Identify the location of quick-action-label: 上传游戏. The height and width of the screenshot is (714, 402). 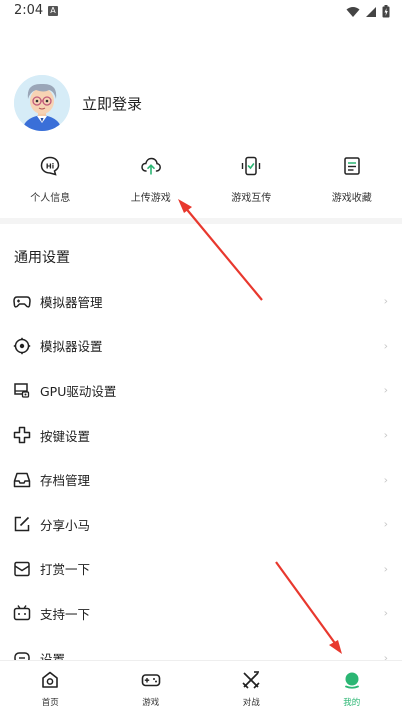
(150, 198).